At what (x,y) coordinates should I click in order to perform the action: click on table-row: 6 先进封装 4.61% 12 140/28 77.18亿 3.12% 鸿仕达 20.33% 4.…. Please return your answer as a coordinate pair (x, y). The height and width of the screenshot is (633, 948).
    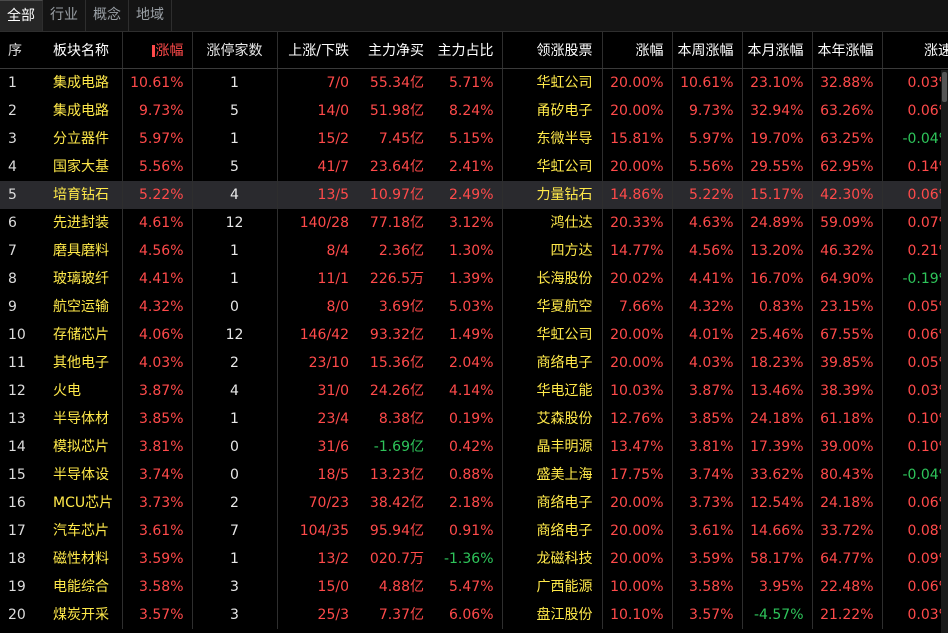
    Looking at the image, I should click on (474, 223).